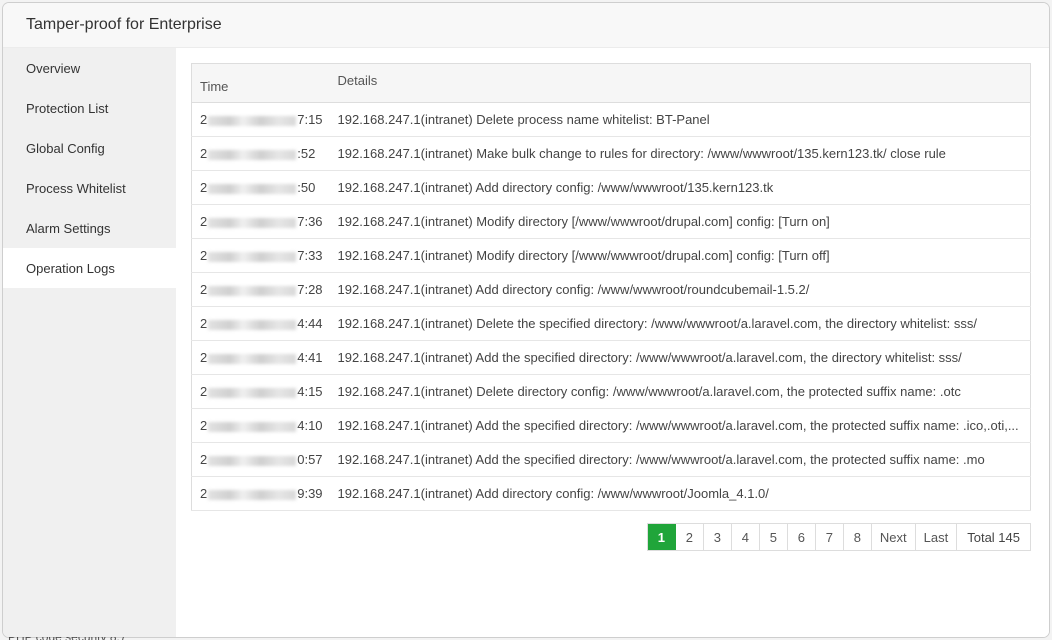 This screenshot has width=1052, height=640. Describe the element at coordinates (53, 68) in the screenshot. I see `sidebar-item-label: Overview` at that location.